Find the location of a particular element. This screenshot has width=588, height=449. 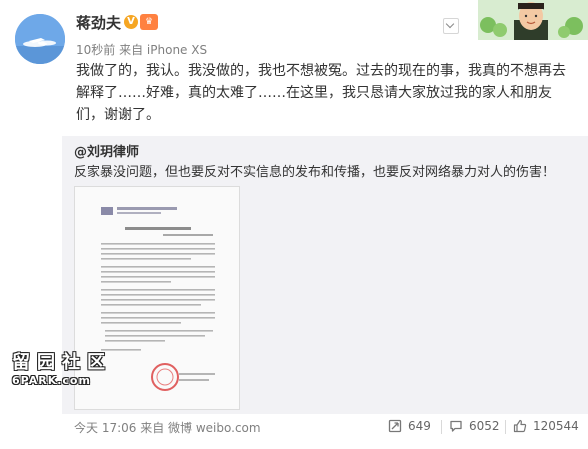

member-badge-icon: ♛ is located at coordinates (149, 22).